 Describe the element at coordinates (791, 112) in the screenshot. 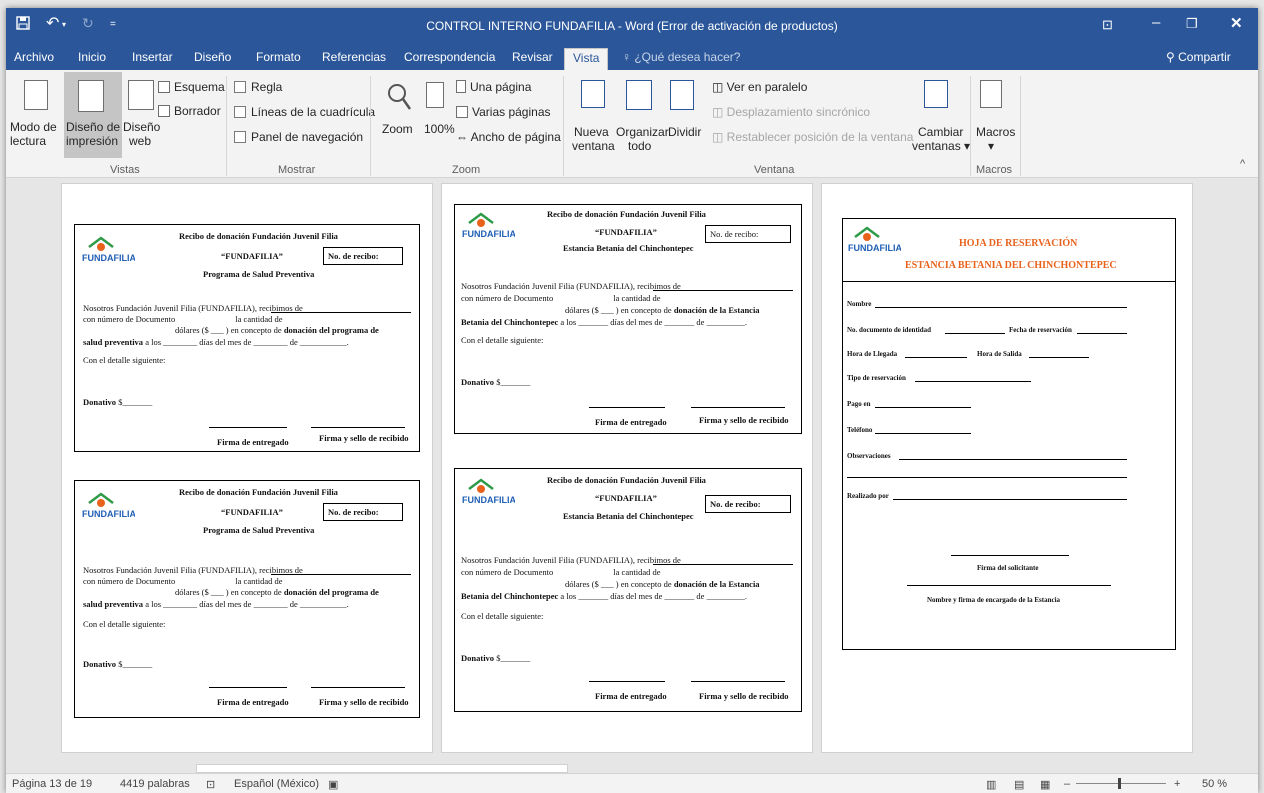

I see `sync-scroll-button: ◫ Desplazamiento sincrónico` at that location.